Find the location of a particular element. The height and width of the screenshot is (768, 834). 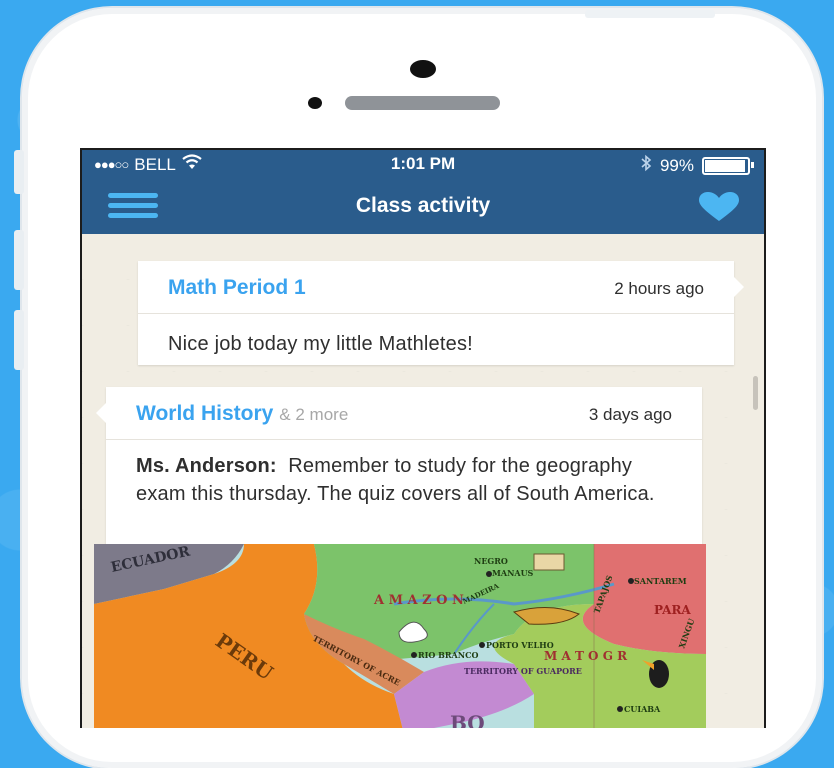

map-label: M A T O G R is located at coordinates (586, 656).